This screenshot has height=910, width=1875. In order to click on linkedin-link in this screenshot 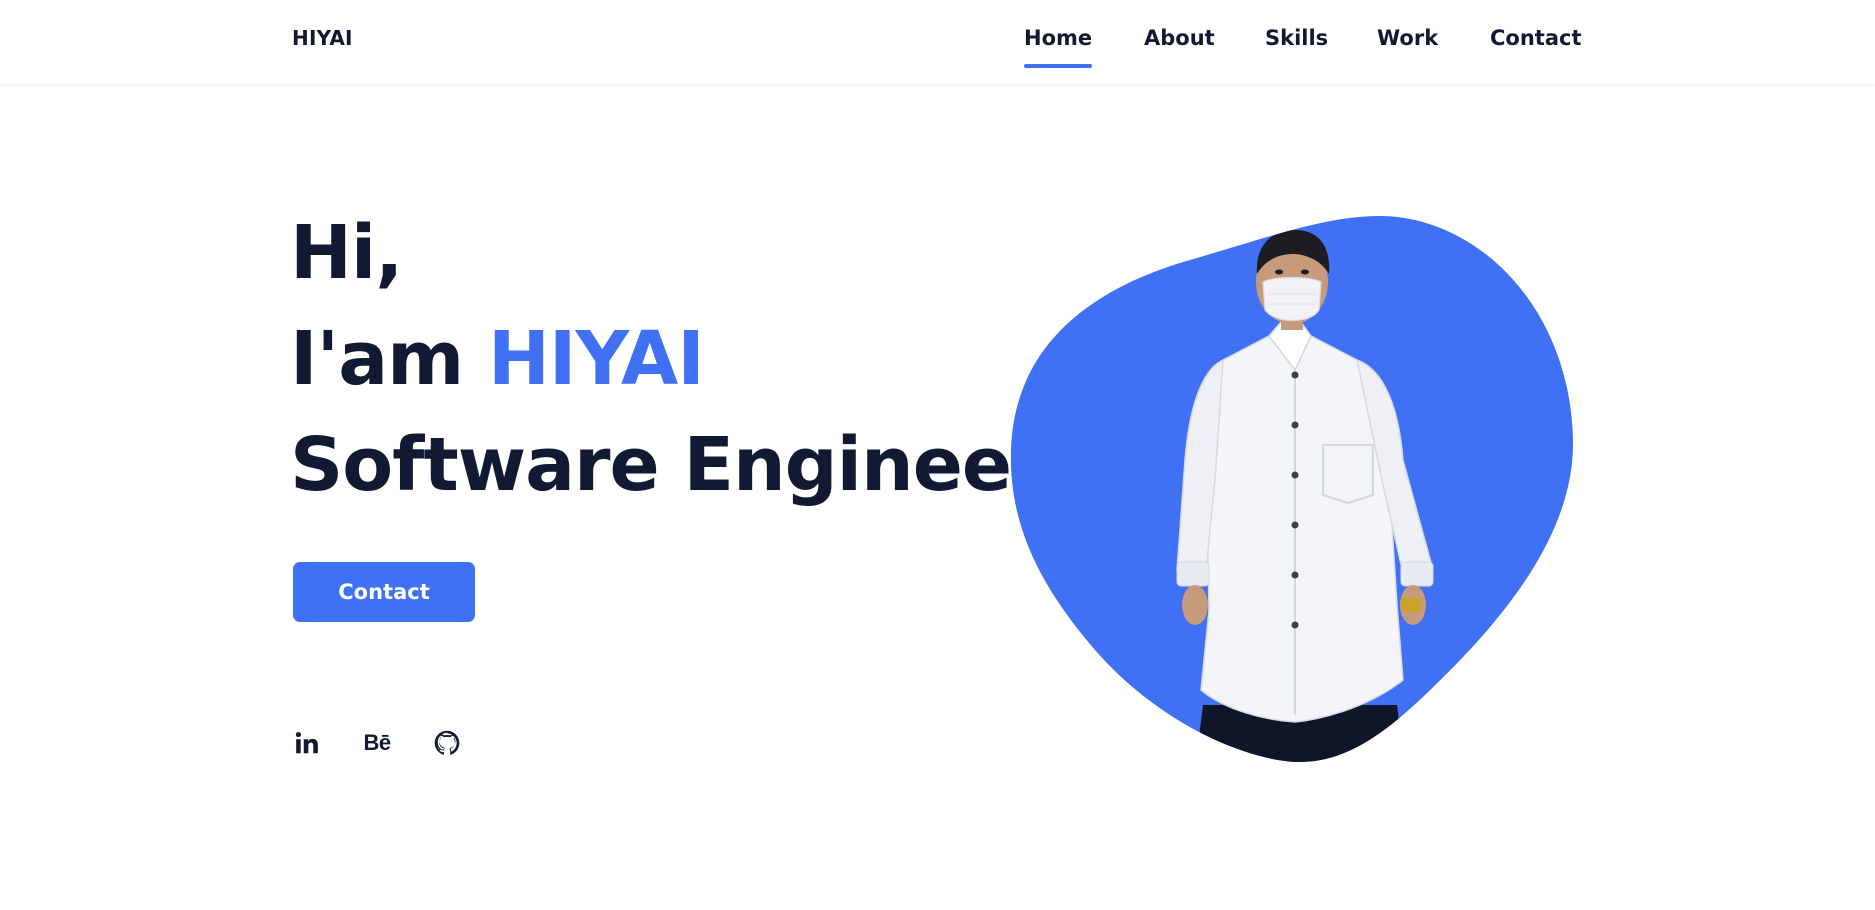, I will do `click(307, 743)`.